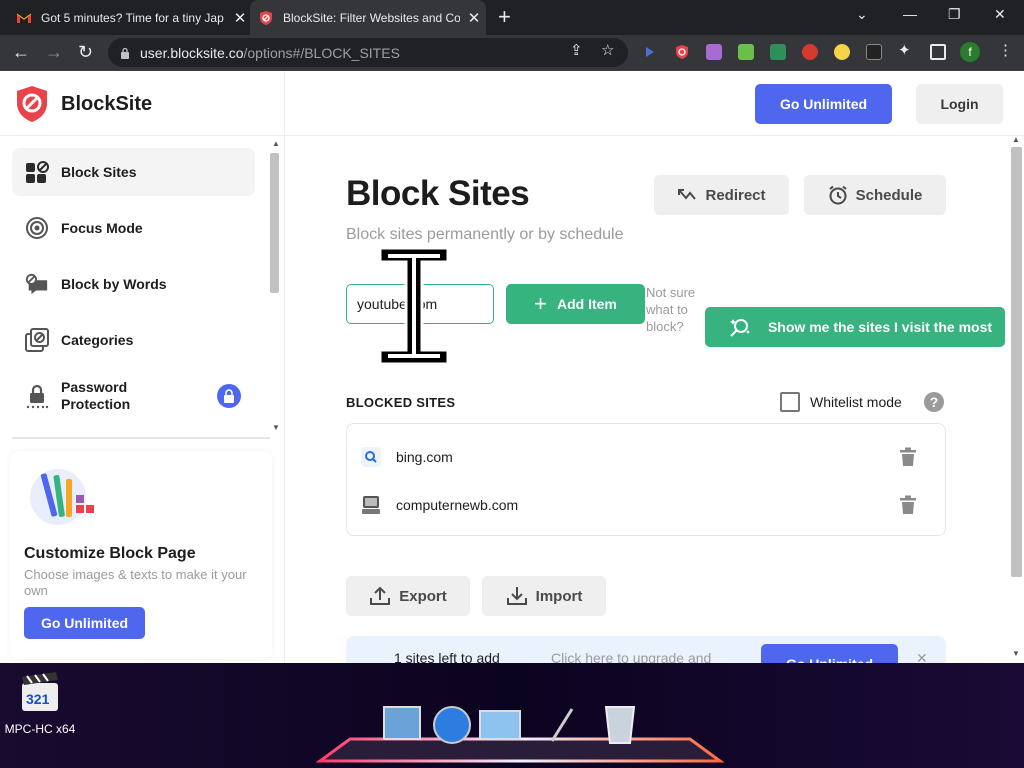  Describe the element at coordinates (402, 723) in the screenshot. I see `dock-photo-icon` at that location.